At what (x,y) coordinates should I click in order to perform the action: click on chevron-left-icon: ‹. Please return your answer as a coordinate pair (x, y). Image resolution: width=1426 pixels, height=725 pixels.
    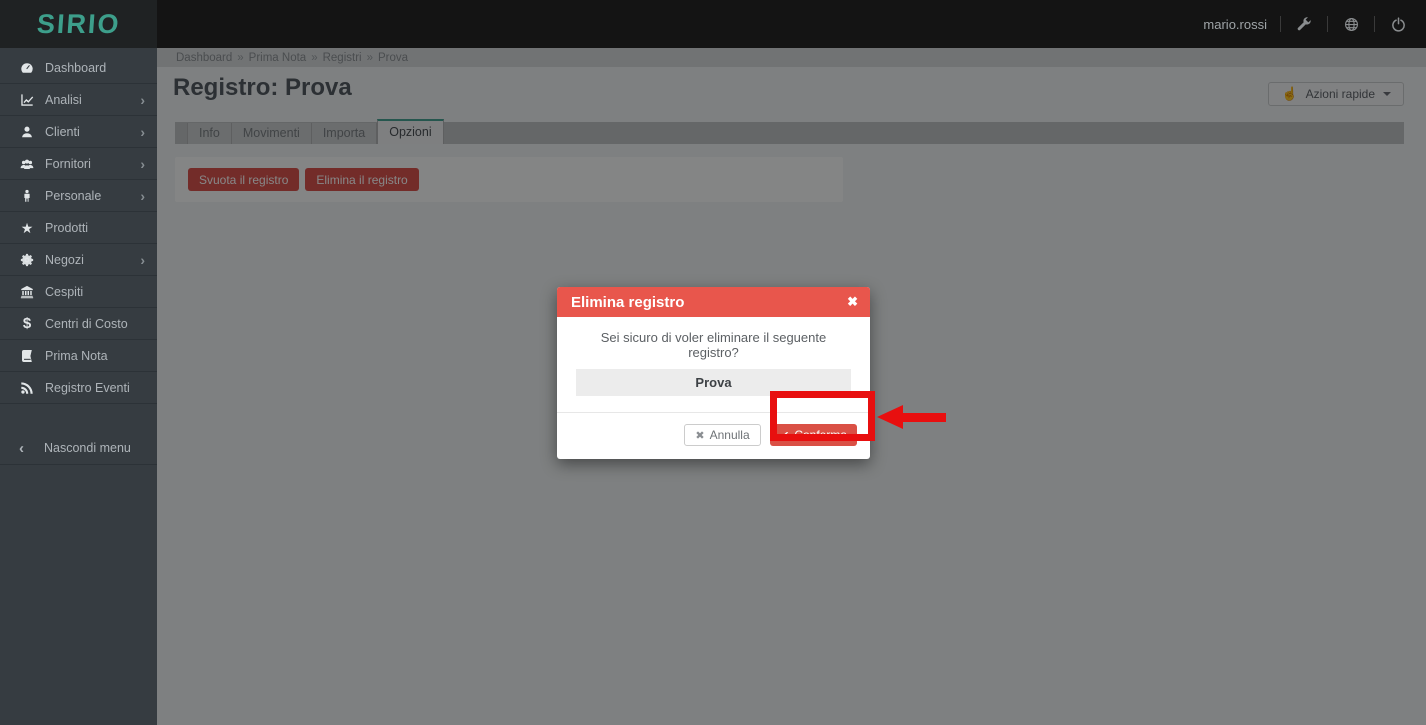
    Looking at the image, I should click on (21, 448).